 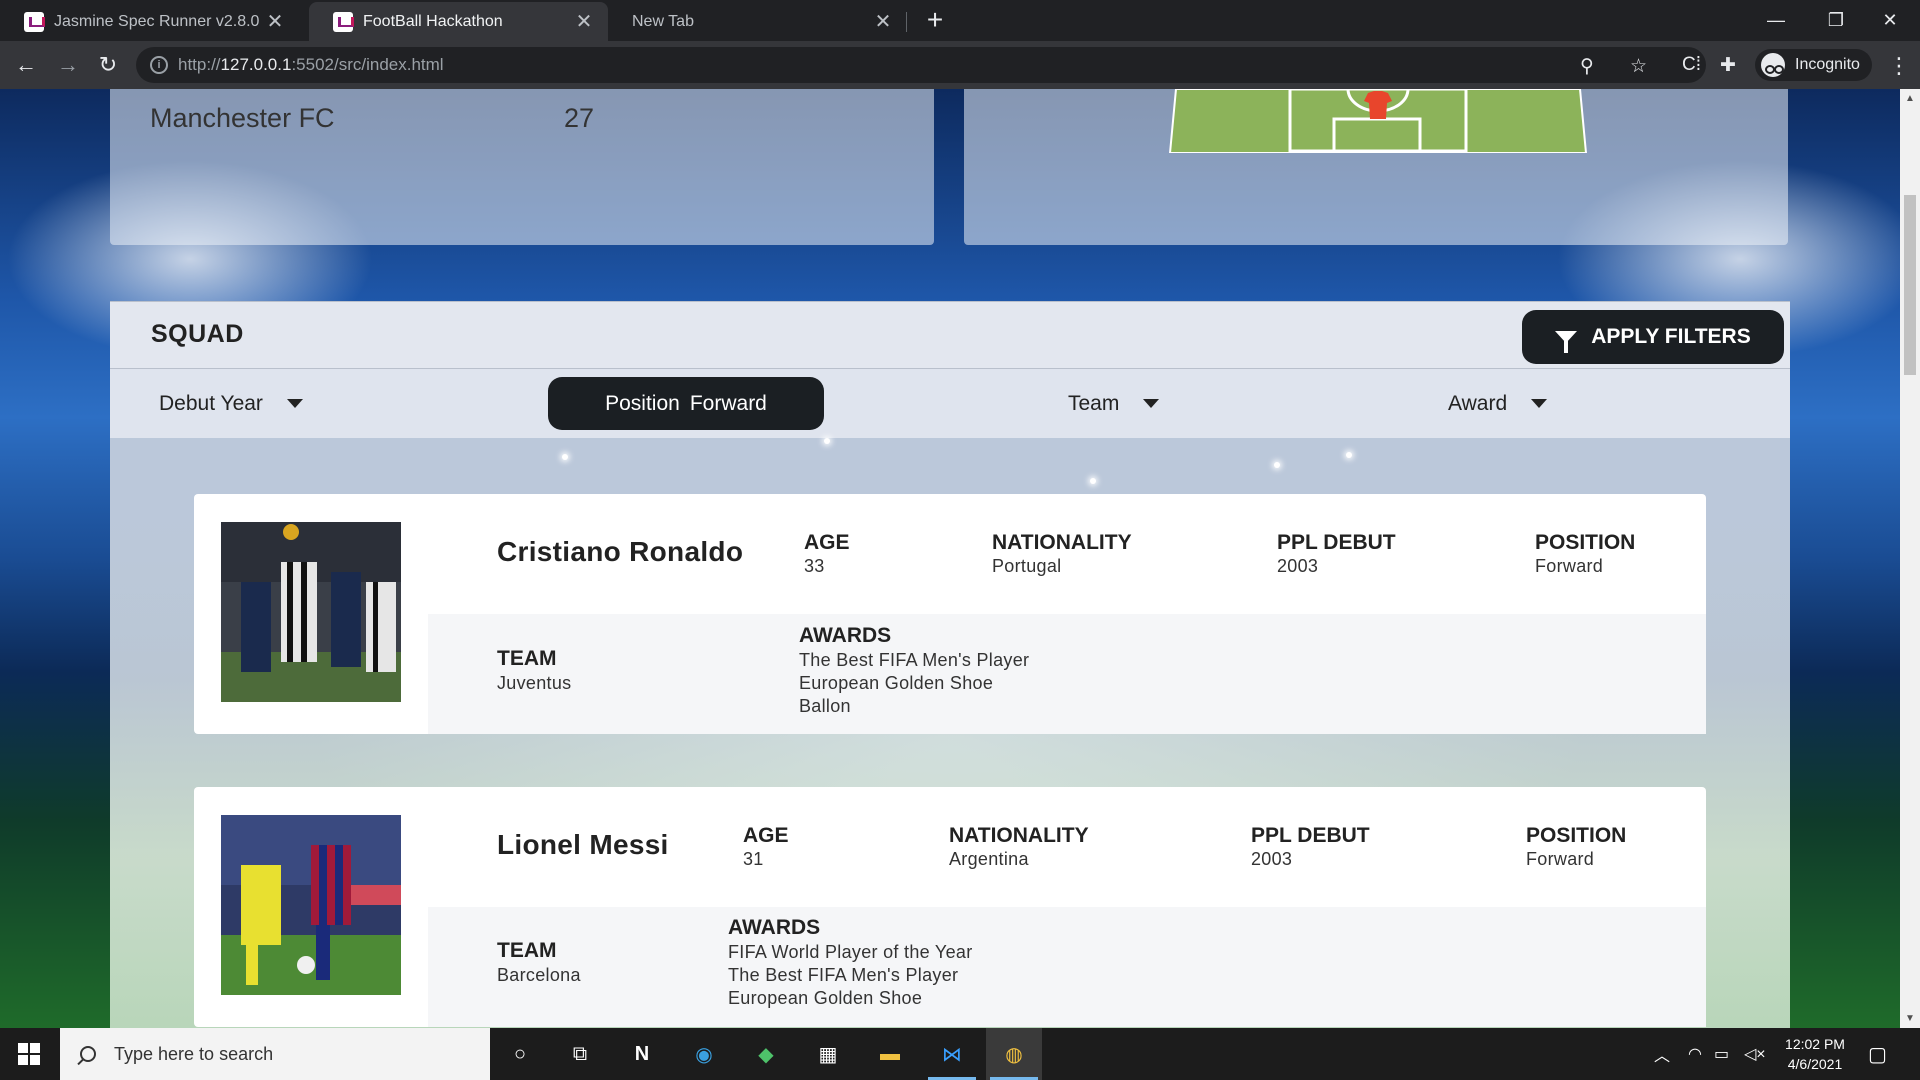 I want to click on squad-header: SQUAD APPLY FILTERS, so click(x=950, y=335).